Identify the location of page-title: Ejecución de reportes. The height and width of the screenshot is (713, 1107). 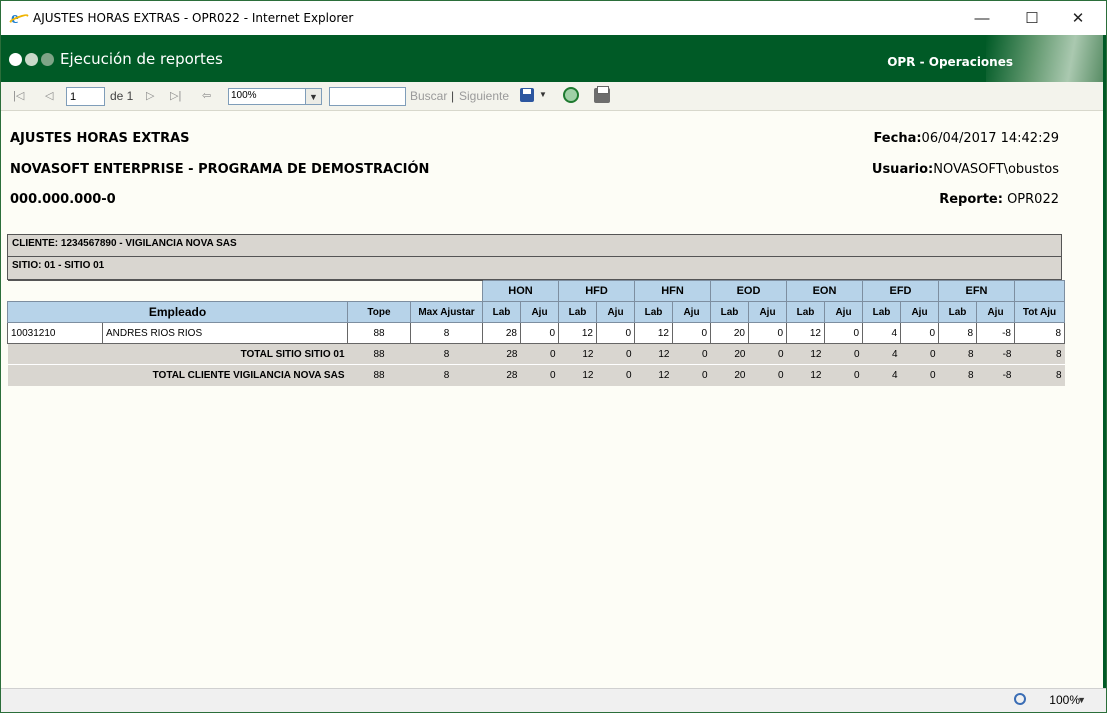
(141, 59).